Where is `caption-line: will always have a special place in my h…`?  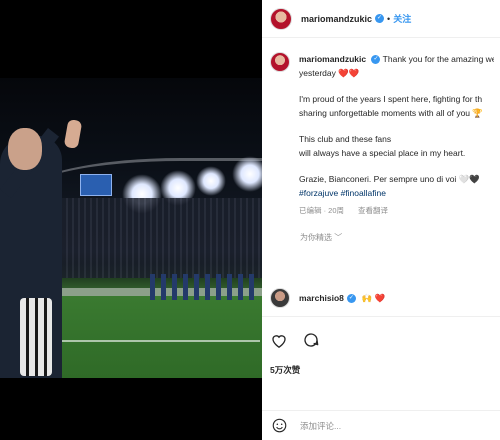 caption-line: will always have a special place in my h… is located at coordinates (382, 153).